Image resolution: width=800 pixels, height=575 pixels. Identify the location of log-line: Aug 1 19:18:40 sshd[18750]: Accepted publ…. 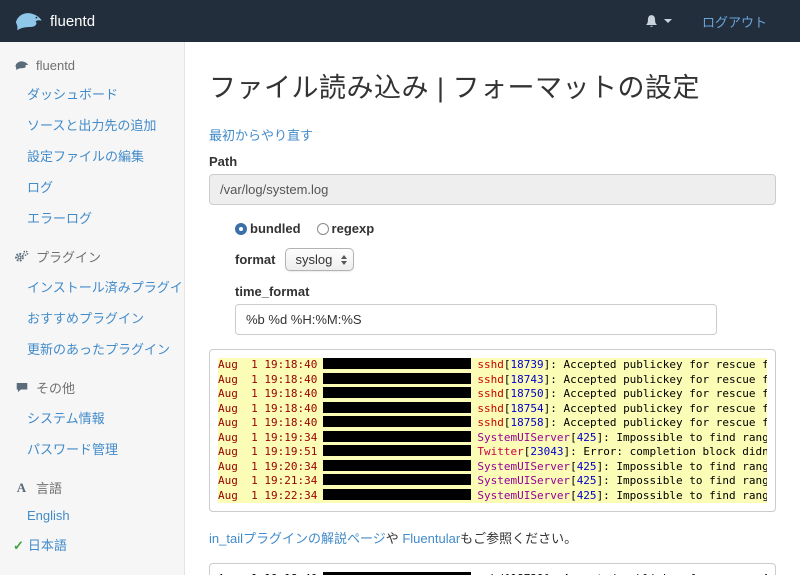
(492, 394).